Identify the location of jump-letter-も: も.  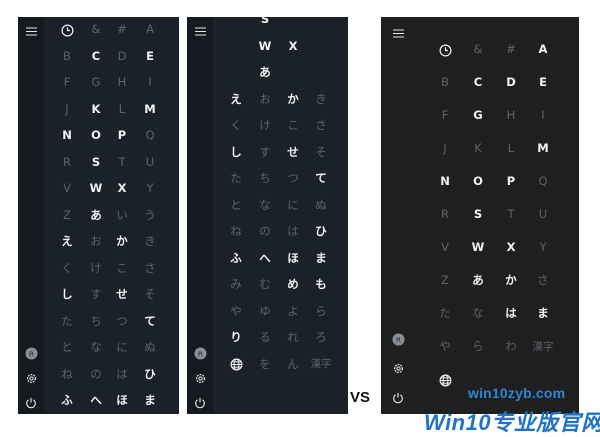
(321, 285).